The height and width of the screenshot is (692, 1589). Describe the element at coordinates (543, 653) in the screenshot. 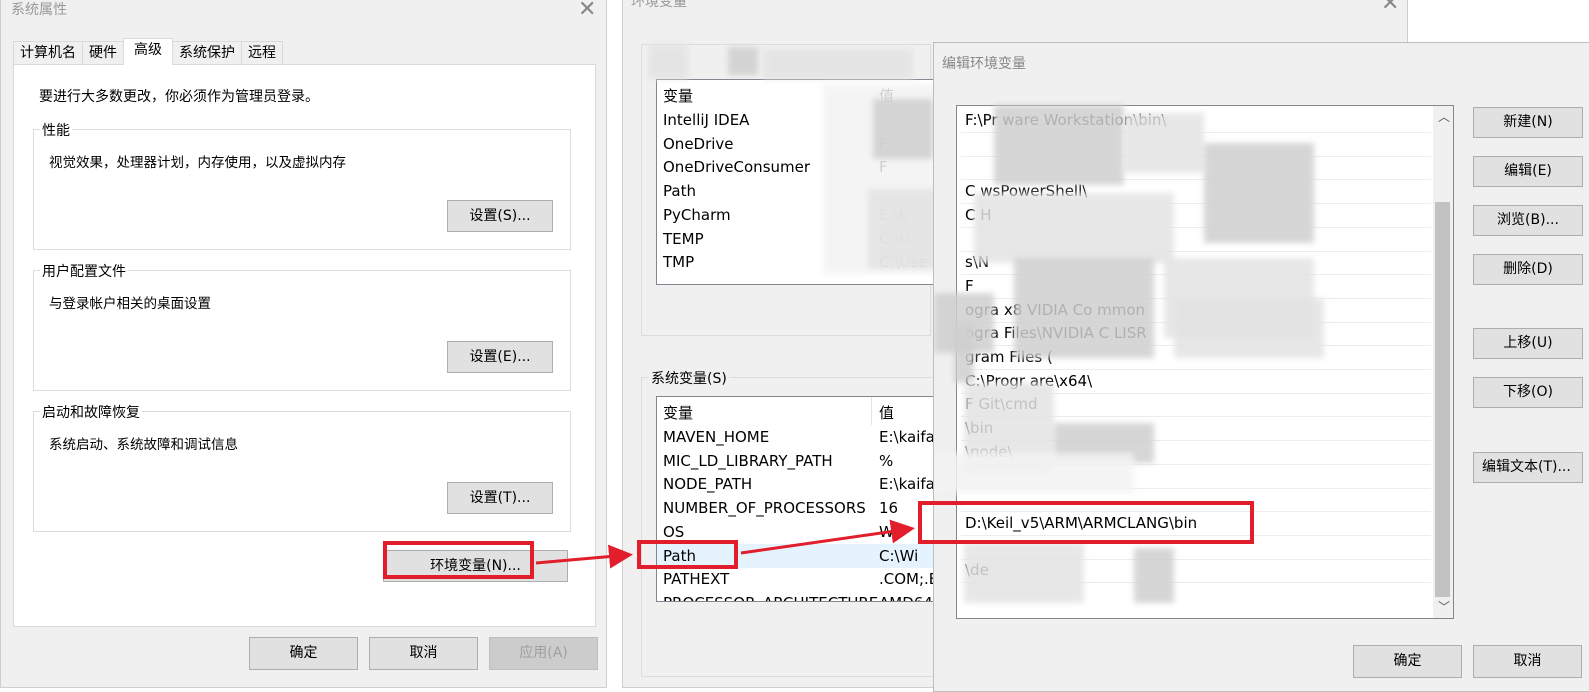

I see `apply-button: 应用(A)` at that location.